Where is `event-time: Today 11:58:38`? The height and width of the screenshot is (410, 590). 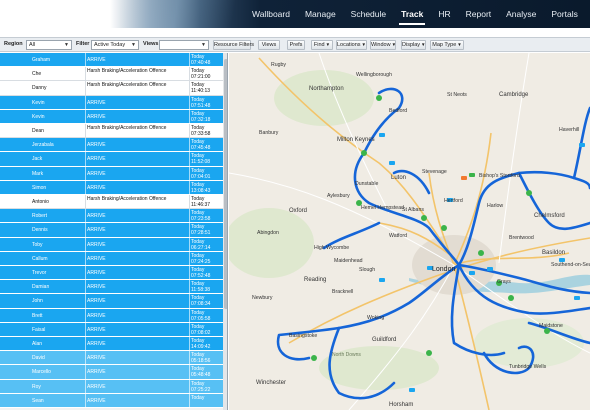
event-time: Today 11:58:38 is located at coordinates (200, 287).